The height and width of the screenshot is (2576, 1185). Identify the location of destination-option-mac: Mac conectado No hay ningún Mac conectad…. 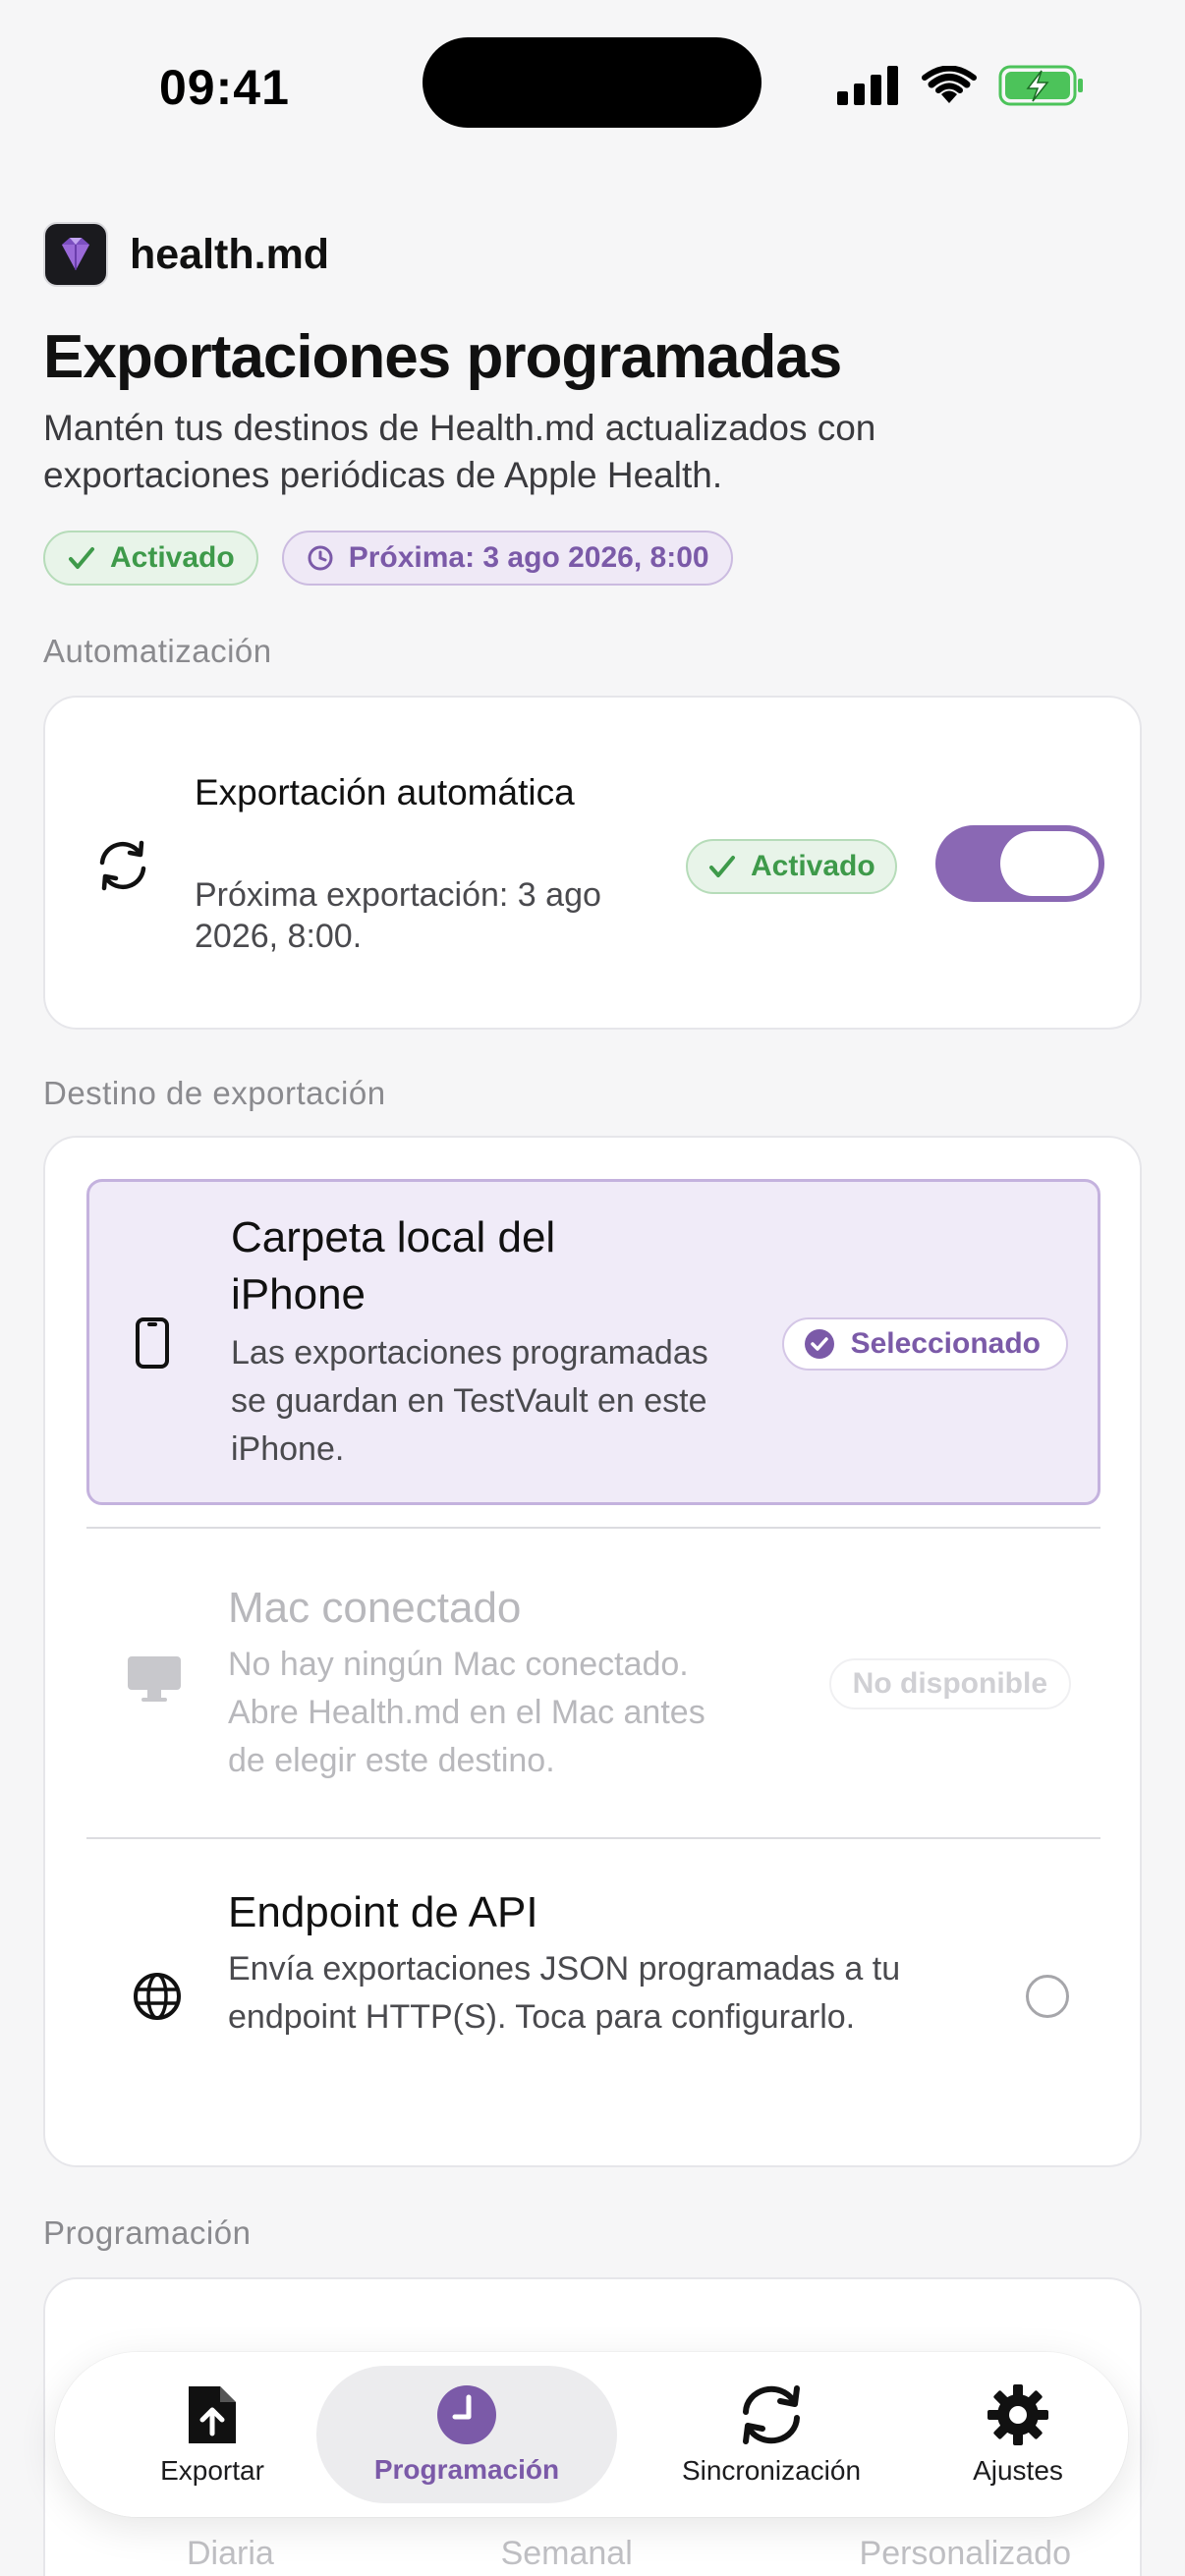
(593, 1684).